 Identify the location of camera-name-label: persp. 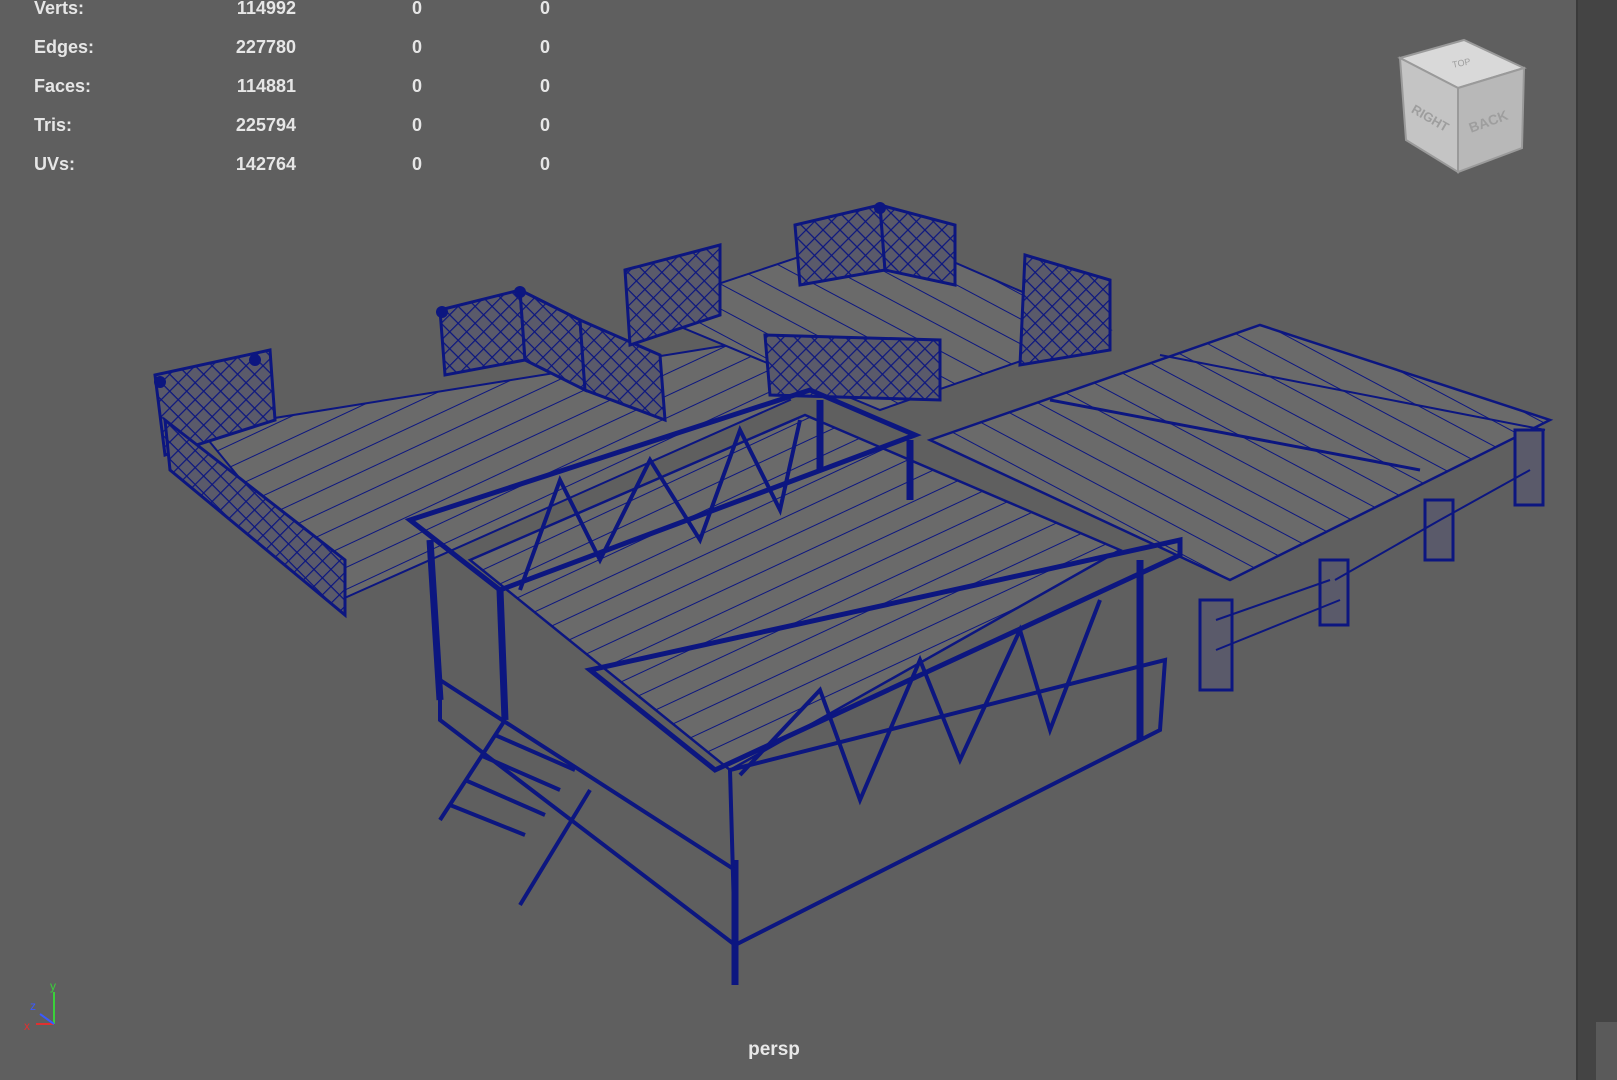
(774, 1049).